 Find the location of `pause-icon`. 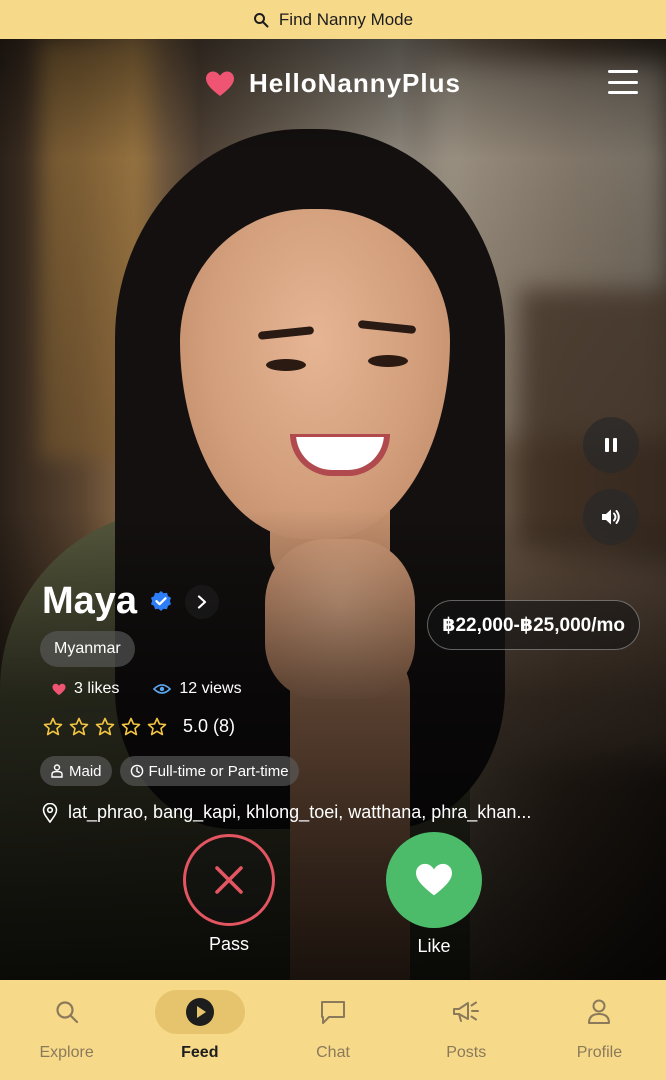

pause-icon is located at coordinates (611, 445).